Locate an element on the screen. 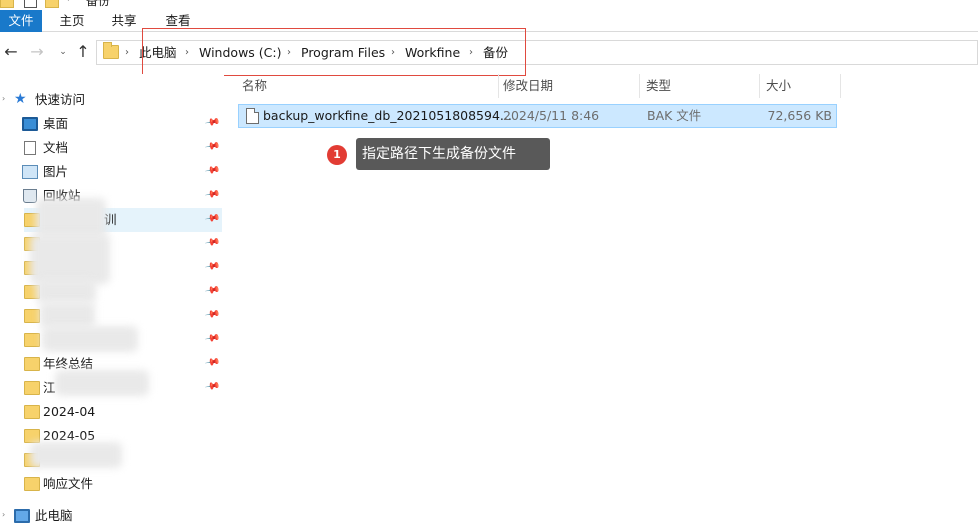  breadcrumb-program-files: Program Files is located at coordinates (343, 53).